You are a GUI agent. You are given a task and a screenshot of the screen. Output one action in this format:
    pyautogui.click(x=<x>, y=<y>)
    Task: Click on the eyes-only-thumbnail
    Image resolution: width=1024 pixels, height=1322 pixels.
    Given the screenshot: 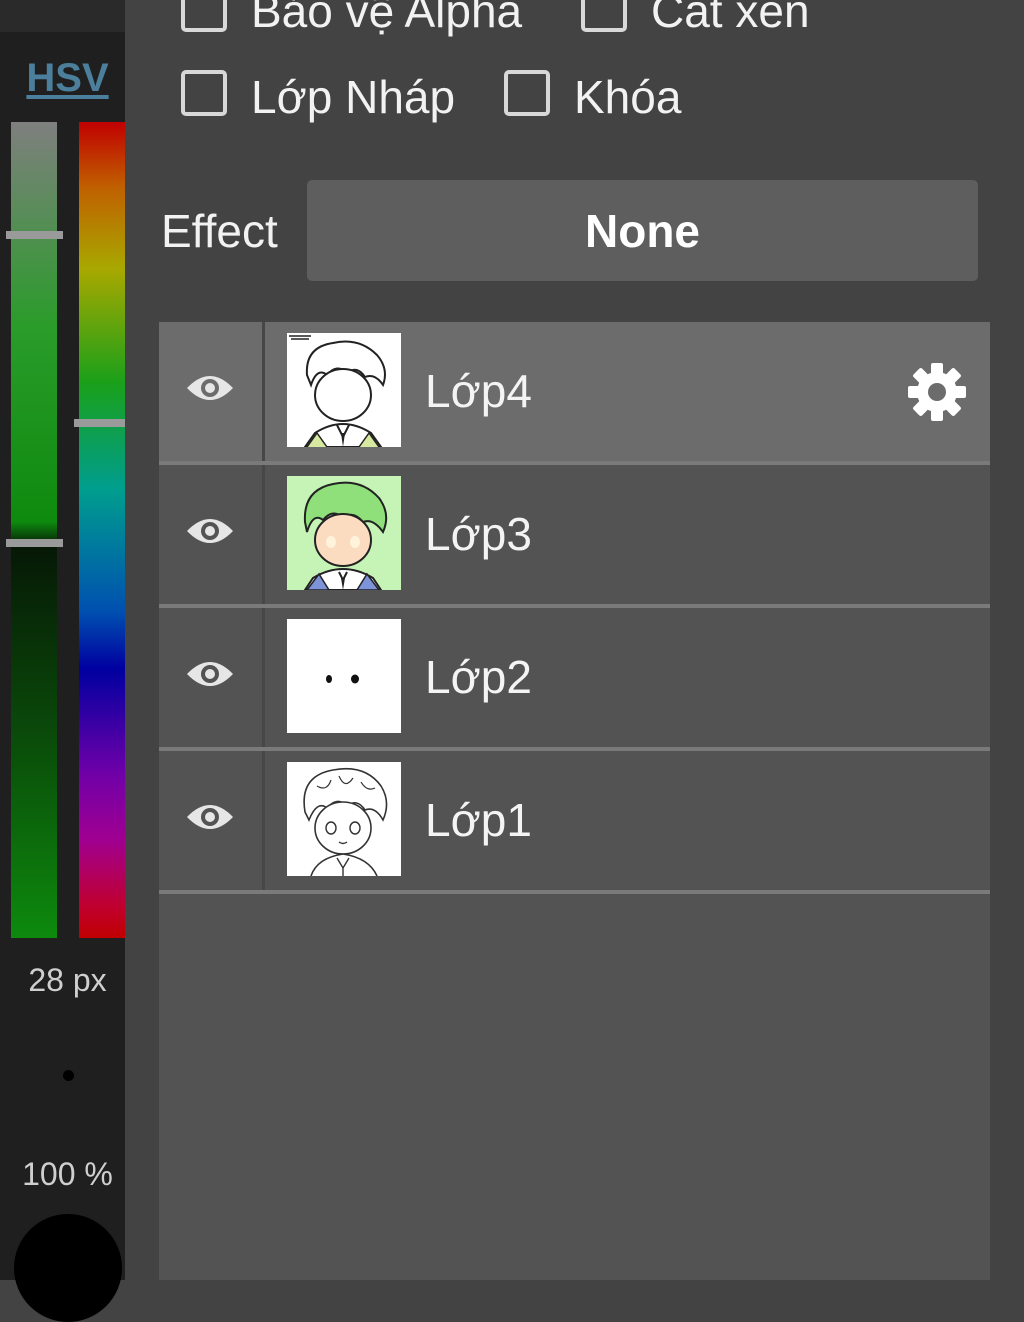 What is the action you would take?
    pyautogui.click(x=344, y=676)
    